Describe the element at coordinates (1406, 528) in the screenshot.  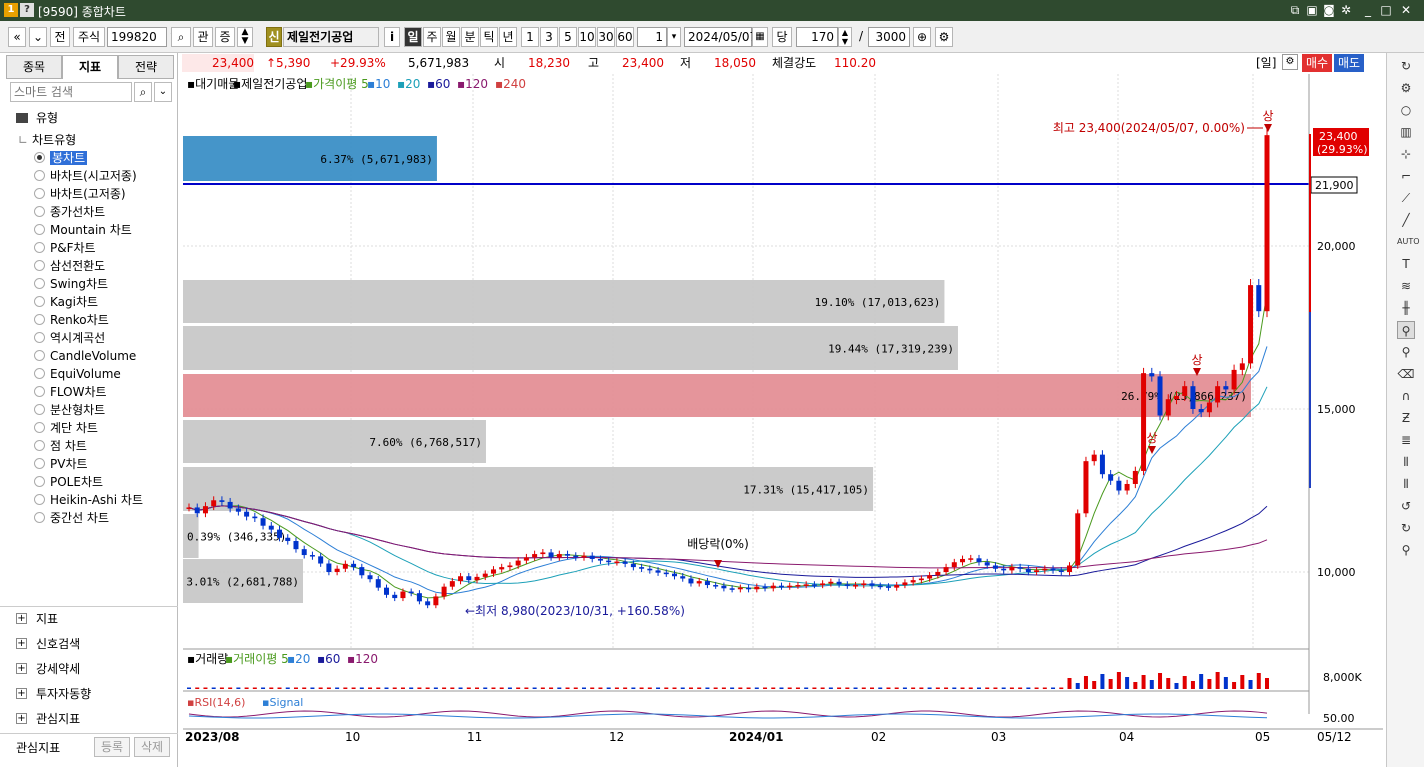
I see `redo-icon: ↻` at that location.